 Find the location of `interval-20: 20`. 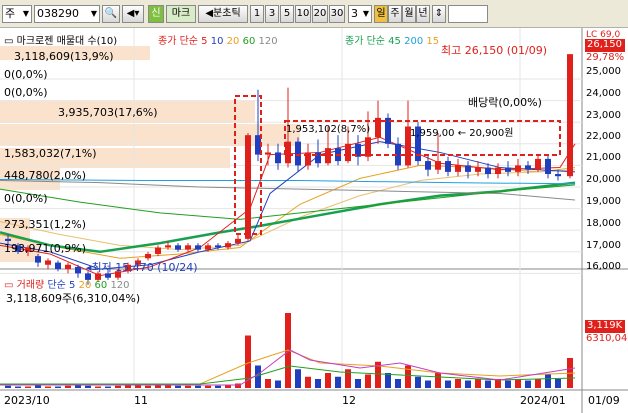

interval-20: 20 is located at coordinates (320, 14).